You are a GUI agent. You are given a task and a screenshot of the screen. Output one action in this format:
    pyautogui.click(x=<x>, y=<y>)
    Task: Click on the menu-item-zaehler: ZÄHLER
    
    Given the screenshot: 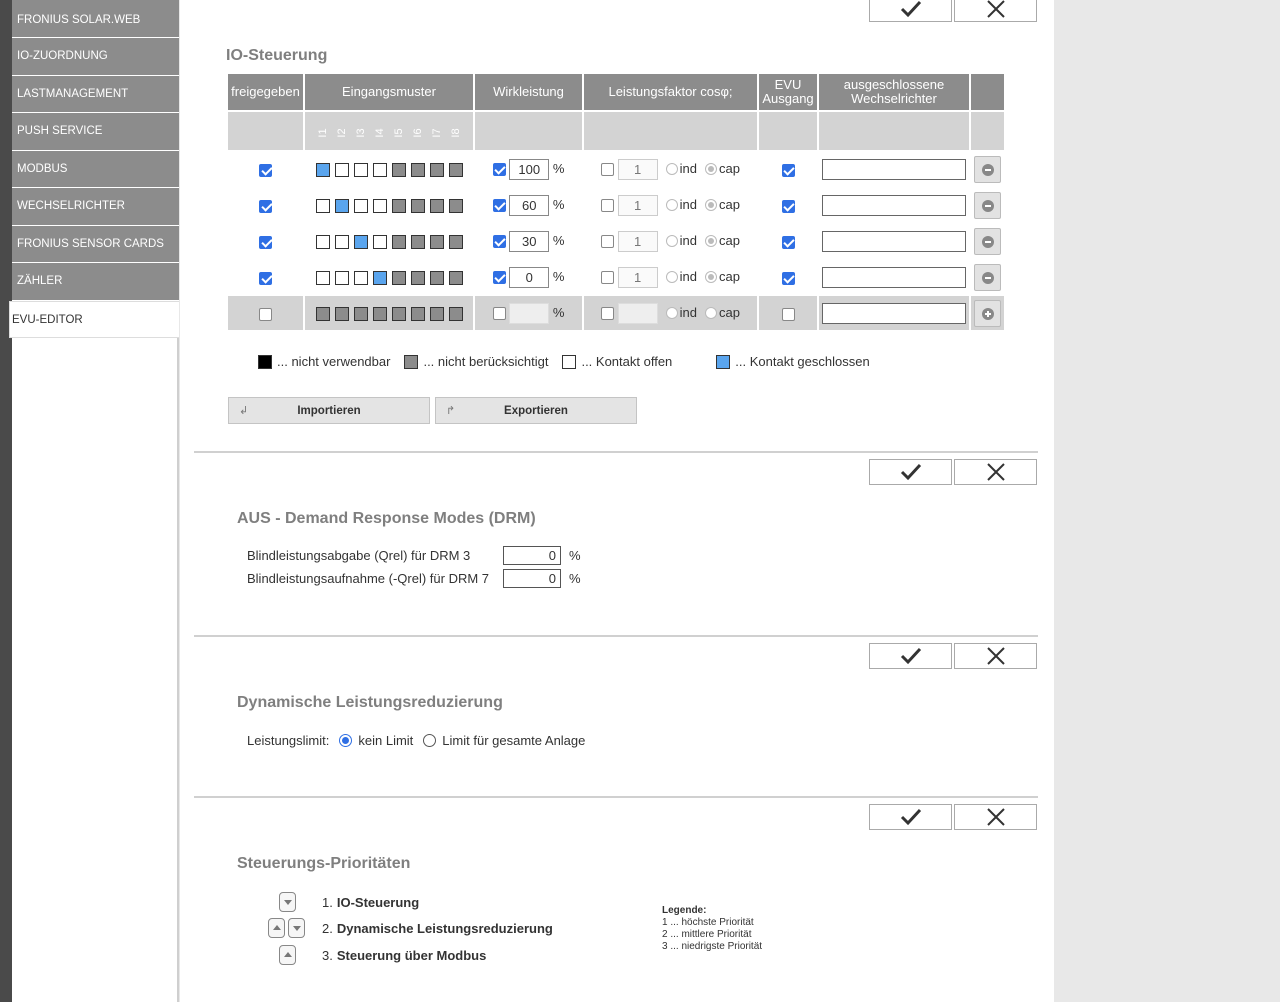 What is the action you would take?
    pyautogui.click(x=95, y=282)
    